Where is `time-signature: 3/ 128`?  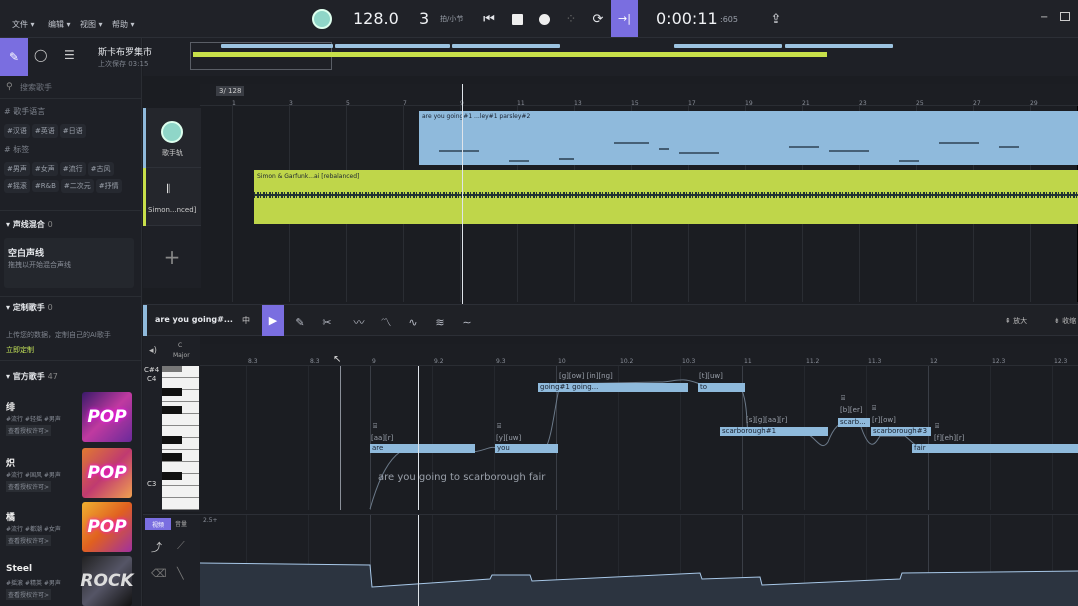
time-signature: 3/ 128 is located at coordinates (230, 91).